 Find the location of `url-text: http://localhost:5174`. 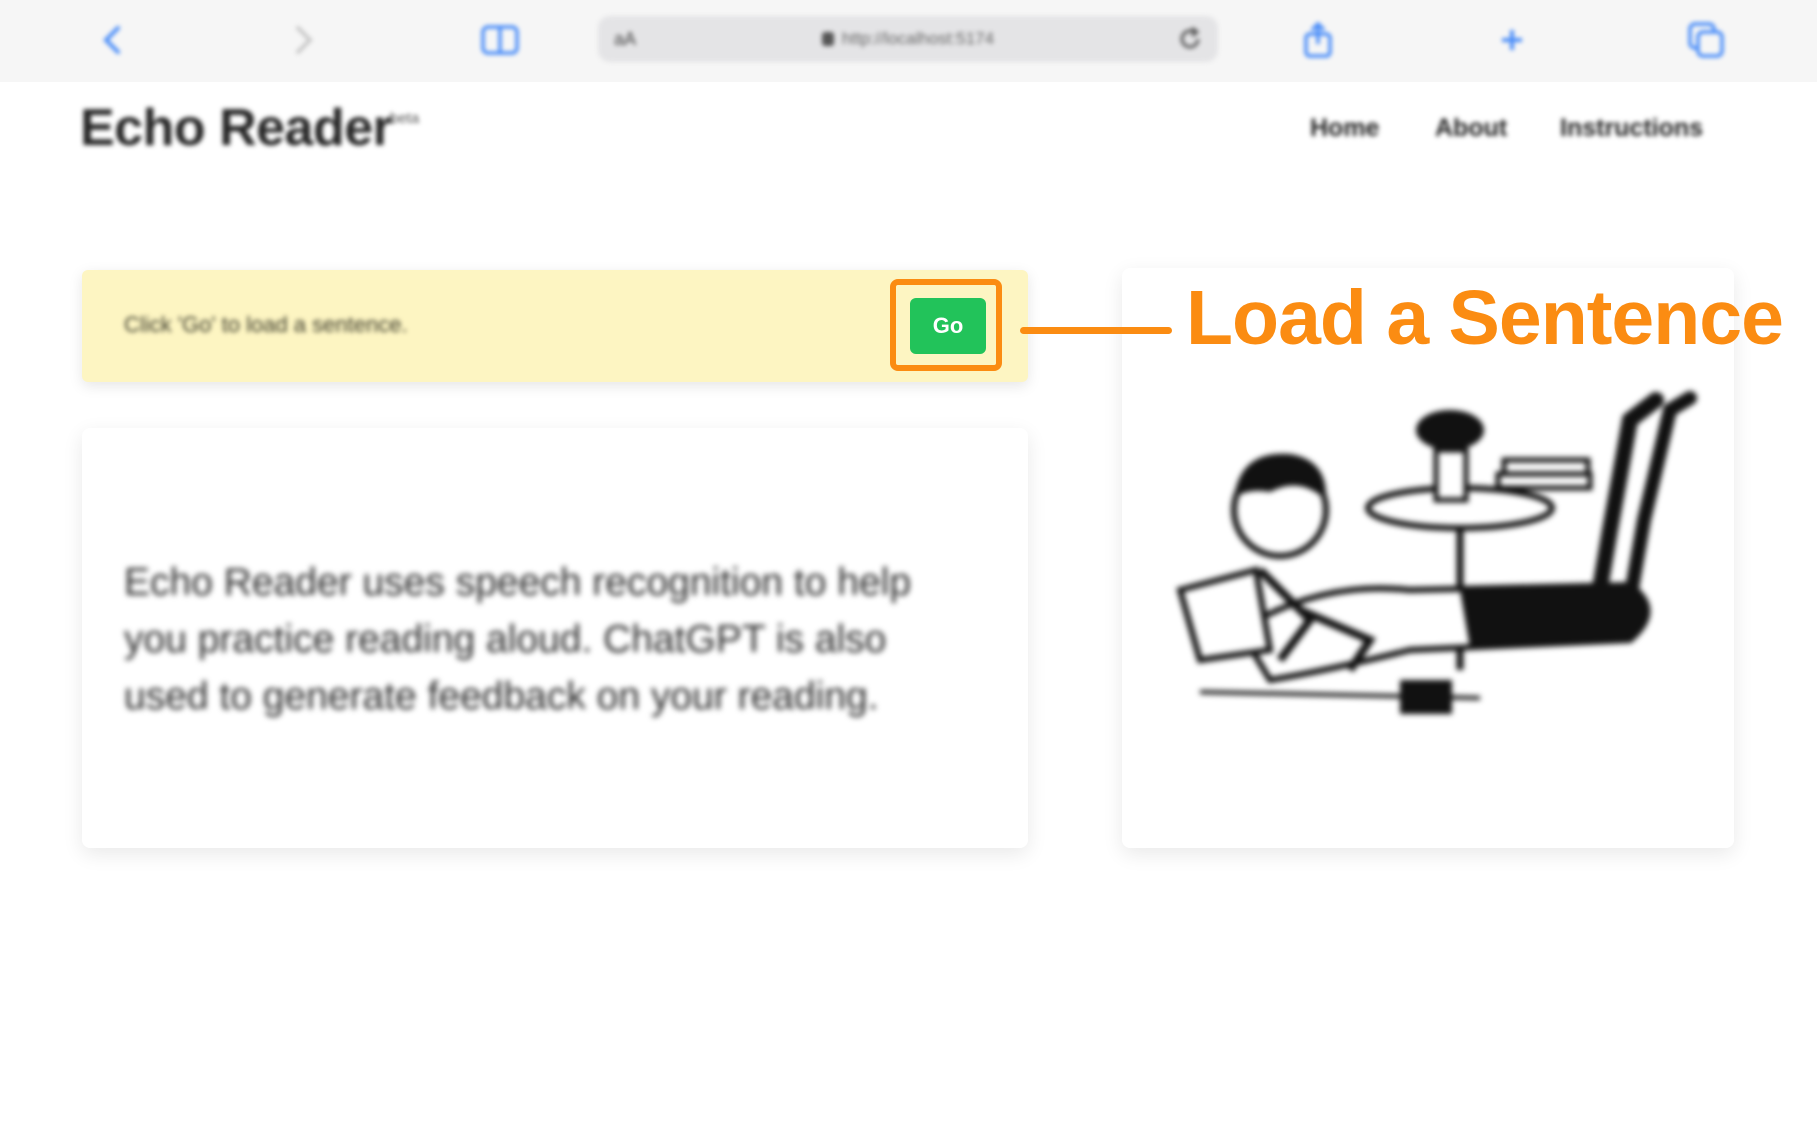

url-text: http://localhost:5174 is located at coordinates (908, 39).